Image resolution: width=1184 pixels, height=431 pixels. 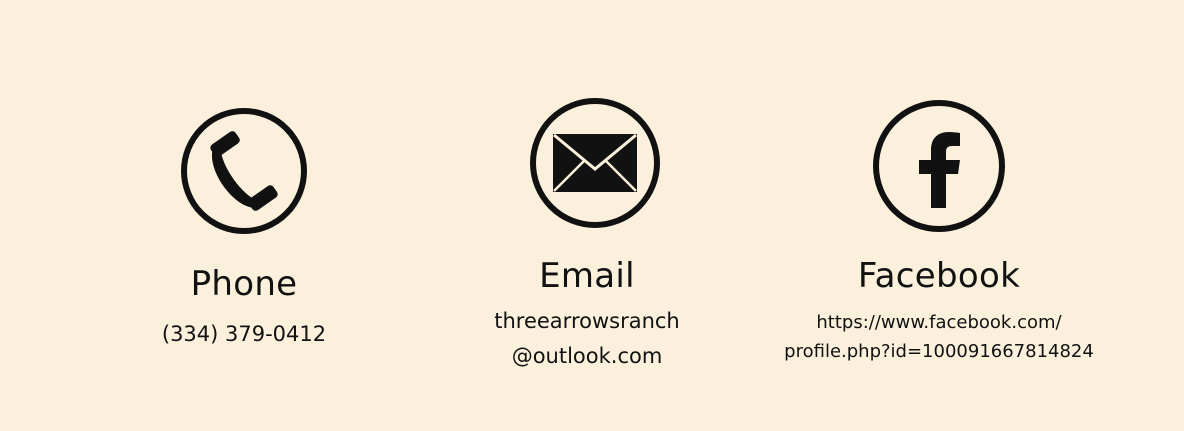 I want to click on facebook-url-line2: profile.php?id=100091667814824, so click(x=939, y=351).